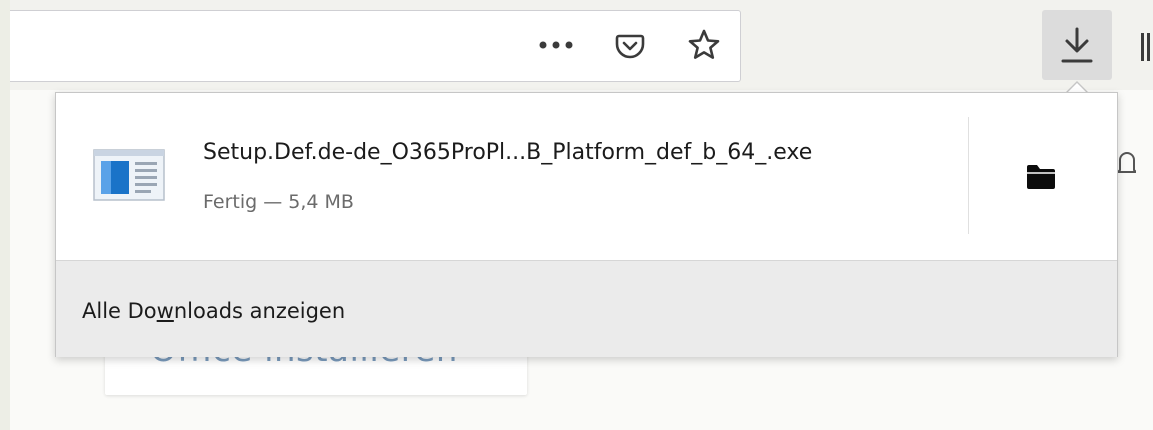 Image resolution: width=1153 pixels, height=430 pixels. What do you see at coordinates (5, 215) in the screenshot?
I see `window-edge` at bounding box center [5, 215].